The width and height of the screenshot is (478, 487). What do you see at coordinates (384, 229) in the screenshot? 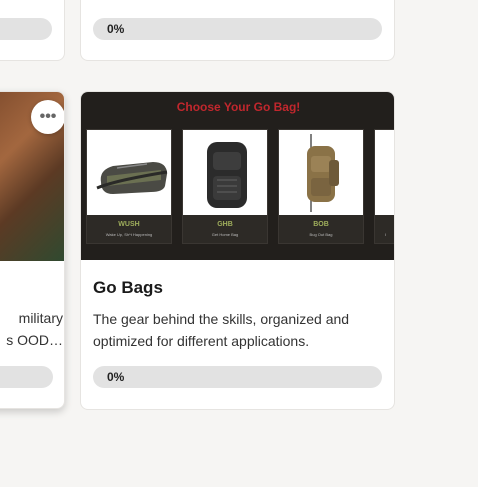
I see `tile-label: I` at bounding box center [384, 229].